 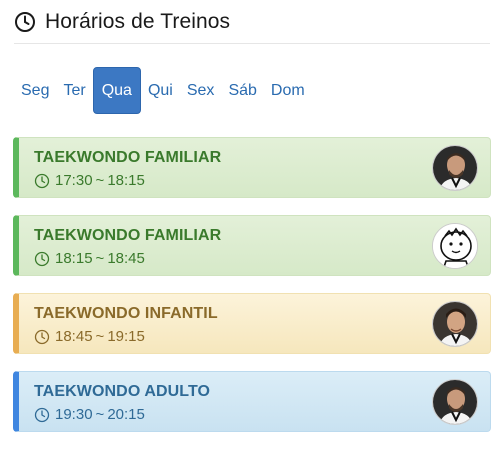 I want to click on tab-dom: Dom, so click(x=288, y=90).